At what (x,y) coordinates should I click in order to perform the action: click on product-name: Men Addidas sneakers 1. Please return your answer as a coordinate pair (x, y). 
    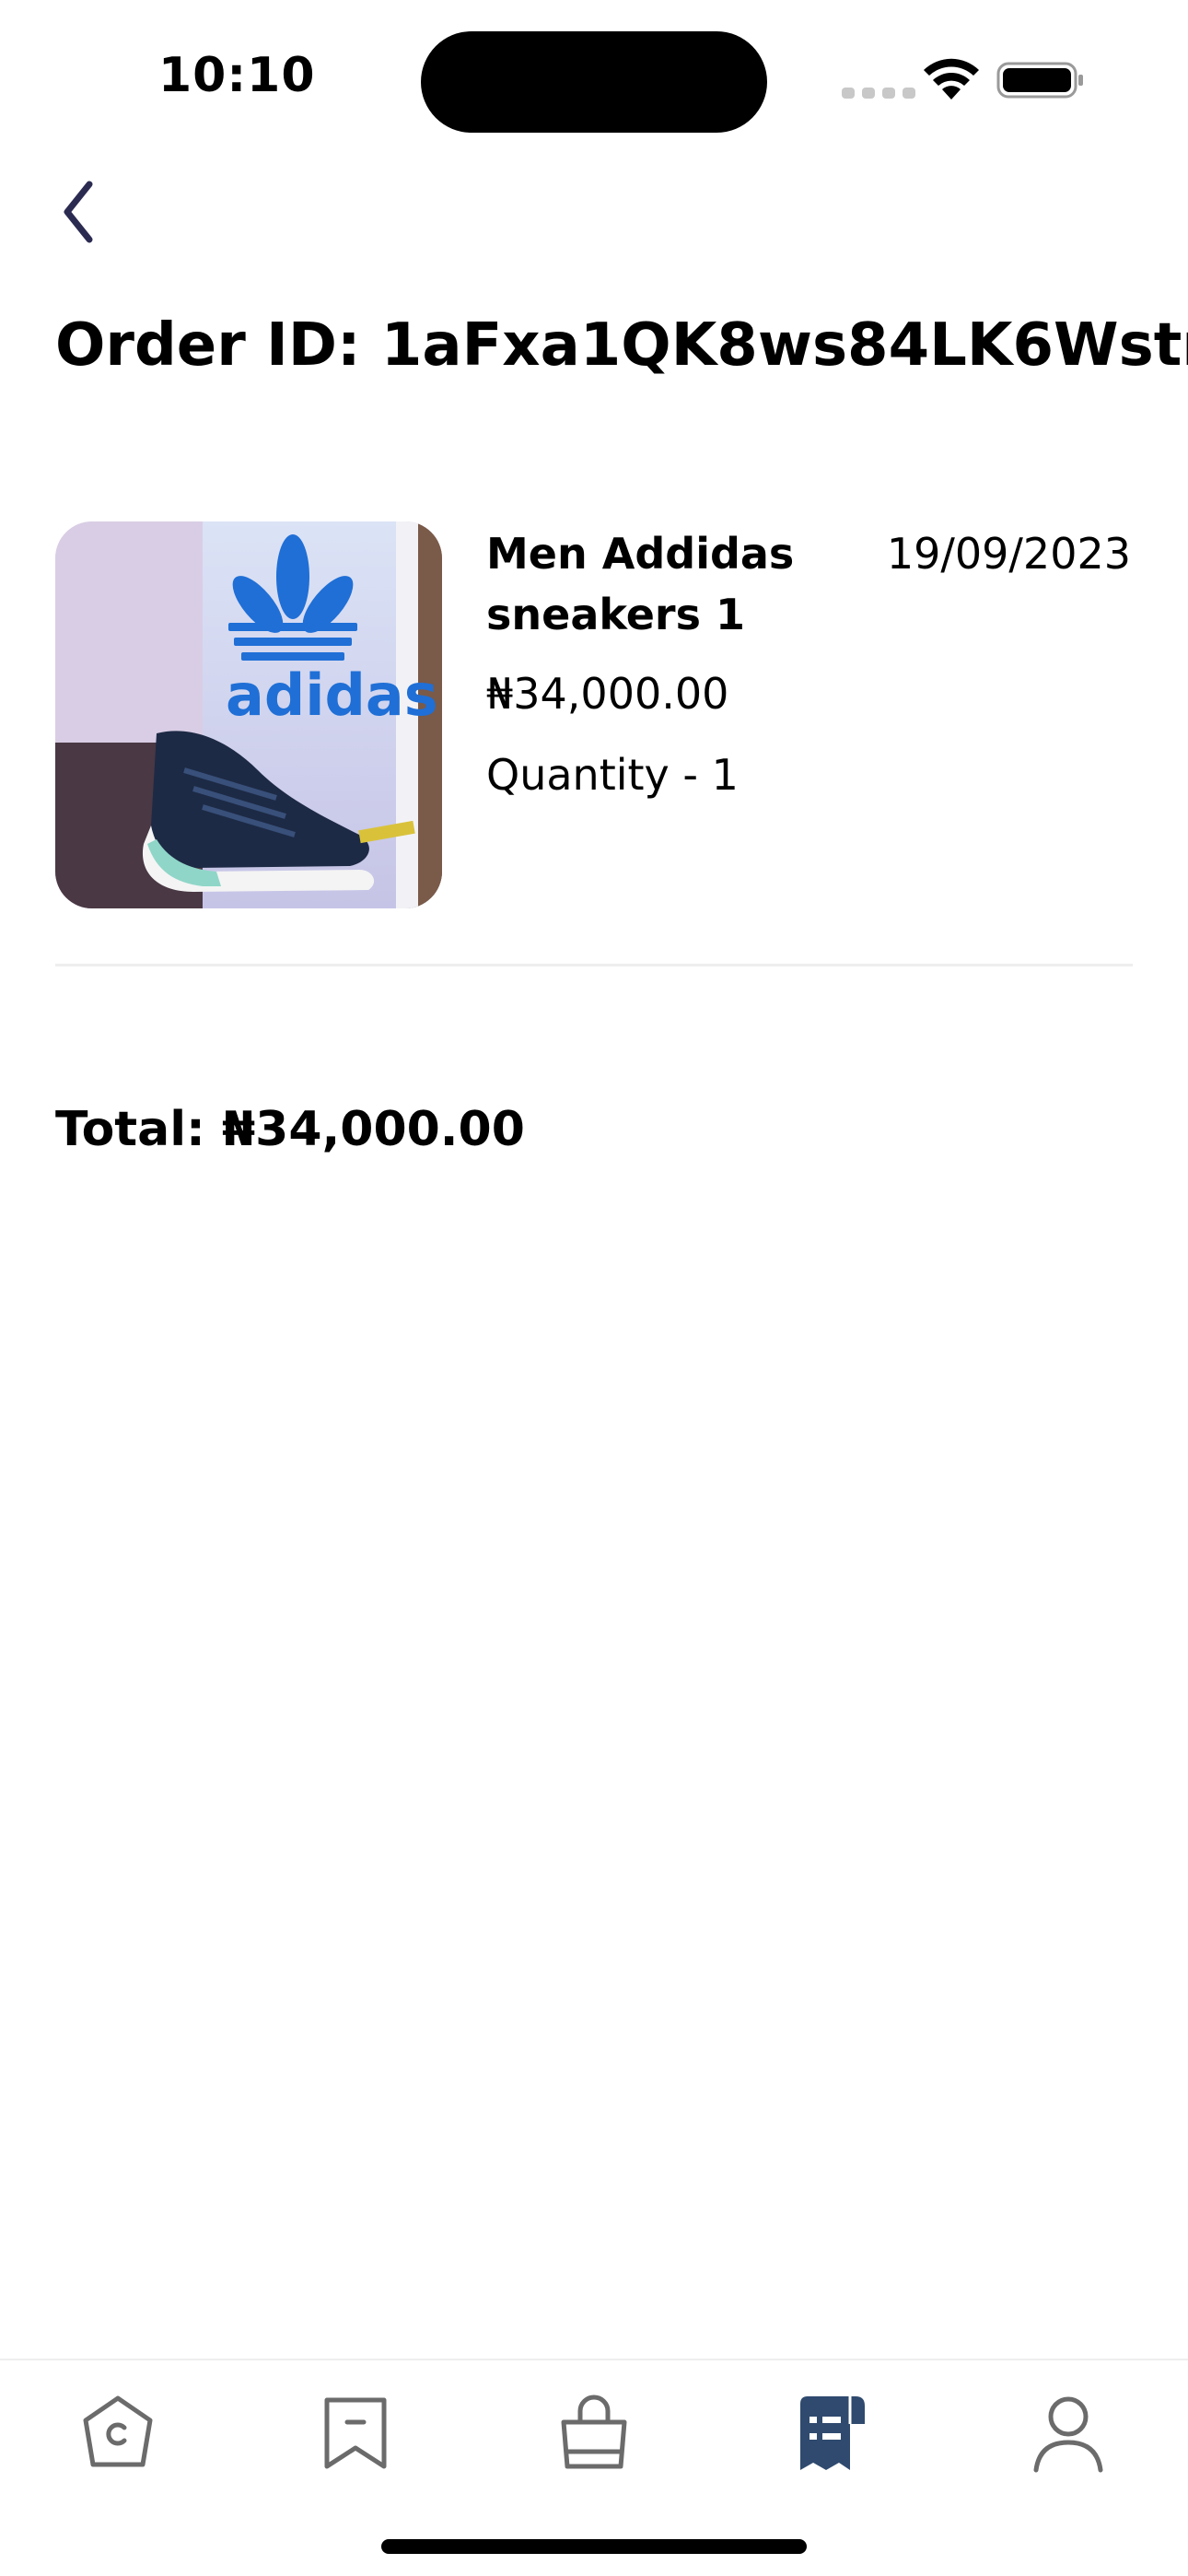
    Looking at the image, I should click on (640, 584).